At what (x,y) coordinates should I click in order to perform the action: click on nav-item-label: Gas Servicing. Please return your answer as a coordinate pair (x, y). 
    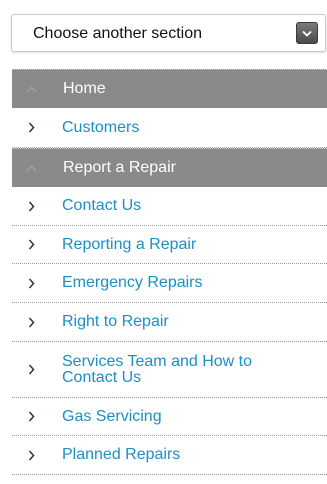
    Looking at the image, I should click on (112, 416).